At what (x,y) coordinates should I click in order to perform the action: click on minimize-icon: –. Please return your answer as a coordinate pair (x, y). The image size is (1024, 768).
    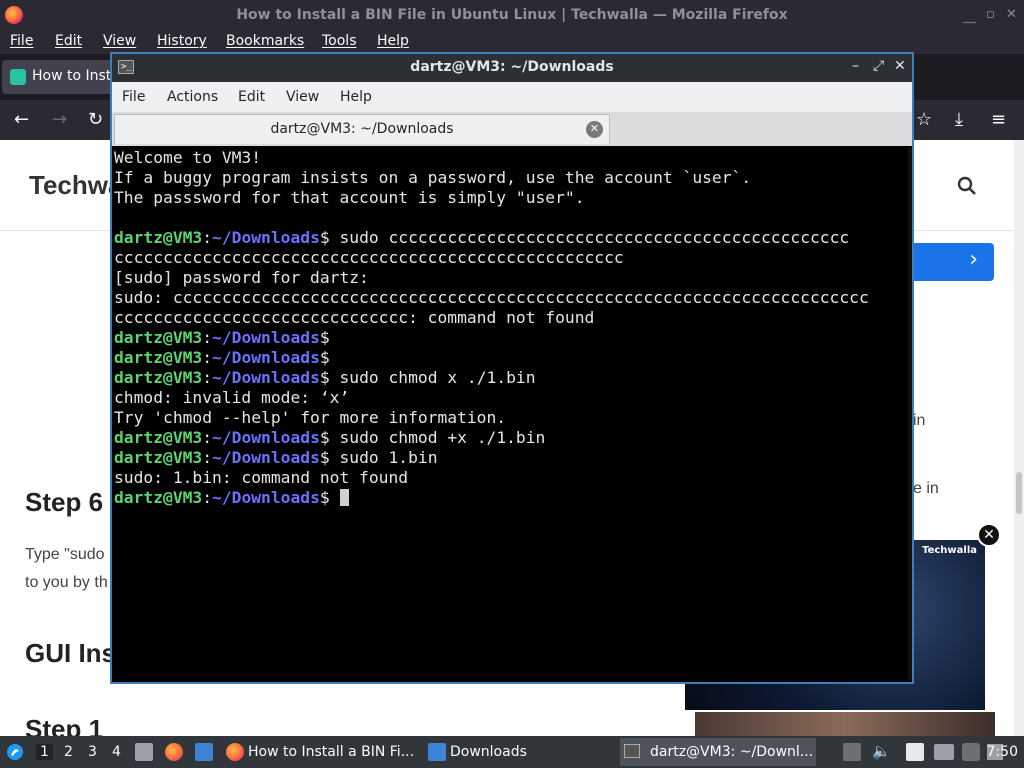
    Looking at the image, I should click on (855, 66).